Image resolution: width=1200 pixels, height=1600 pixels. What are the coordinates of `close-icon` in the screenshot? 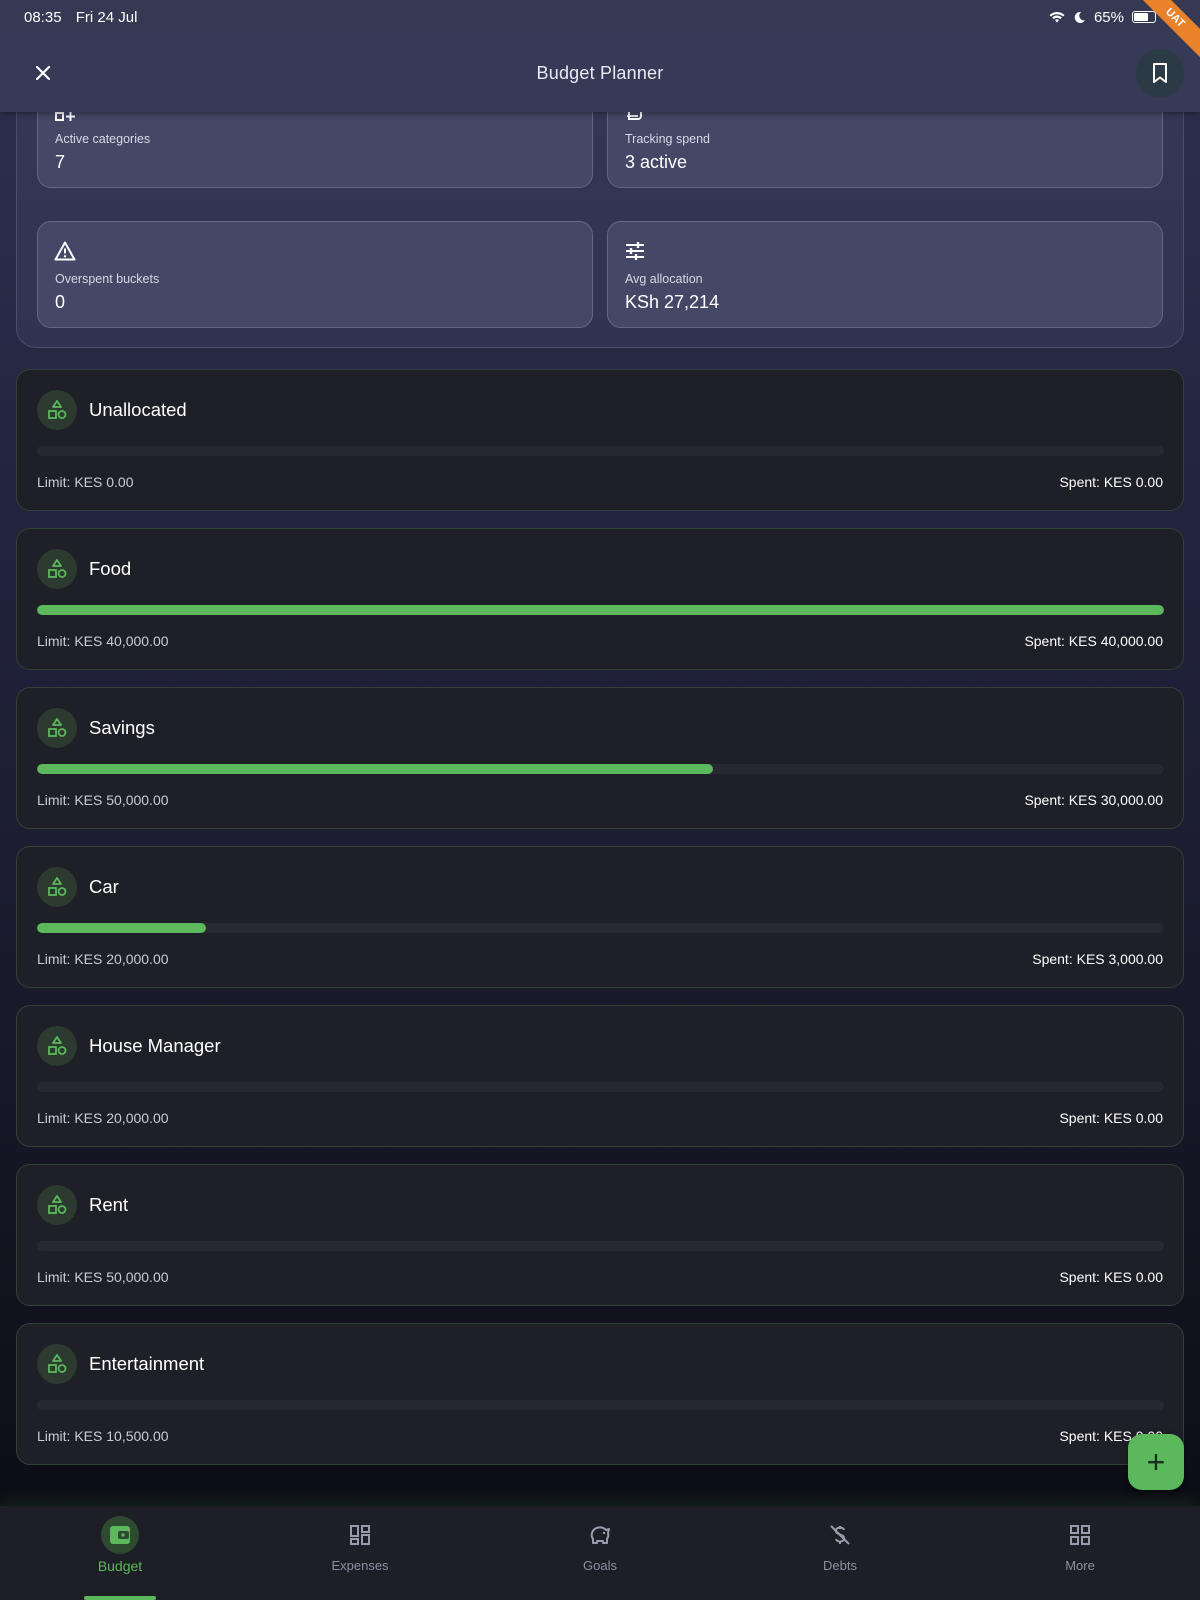 It's located at (43, 73).